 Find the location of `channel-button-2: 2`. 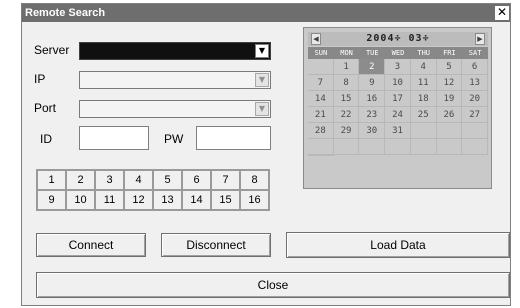

channel-button-2: 2 is located at coordinates (80, 180).